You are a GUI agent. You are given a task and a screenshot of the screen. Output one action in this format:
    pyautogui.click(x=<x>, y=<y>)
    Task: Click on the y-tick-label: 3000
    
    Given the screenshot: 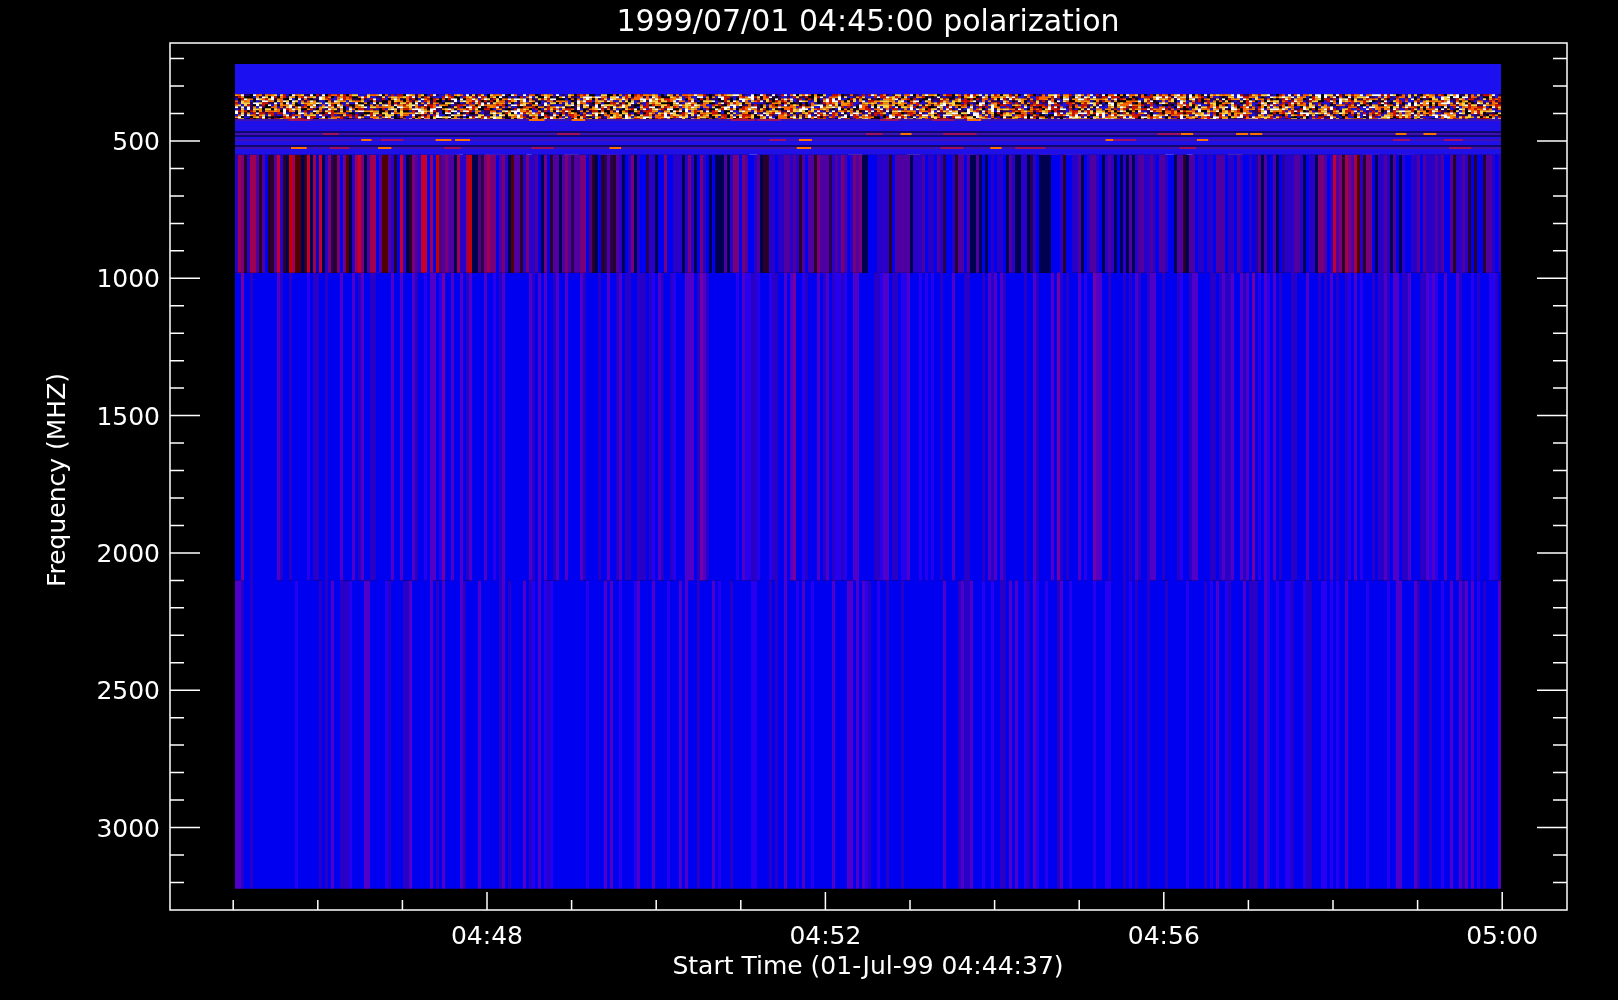 What is the action you would take?
    pyautogui.click(x=128, y=828)
    